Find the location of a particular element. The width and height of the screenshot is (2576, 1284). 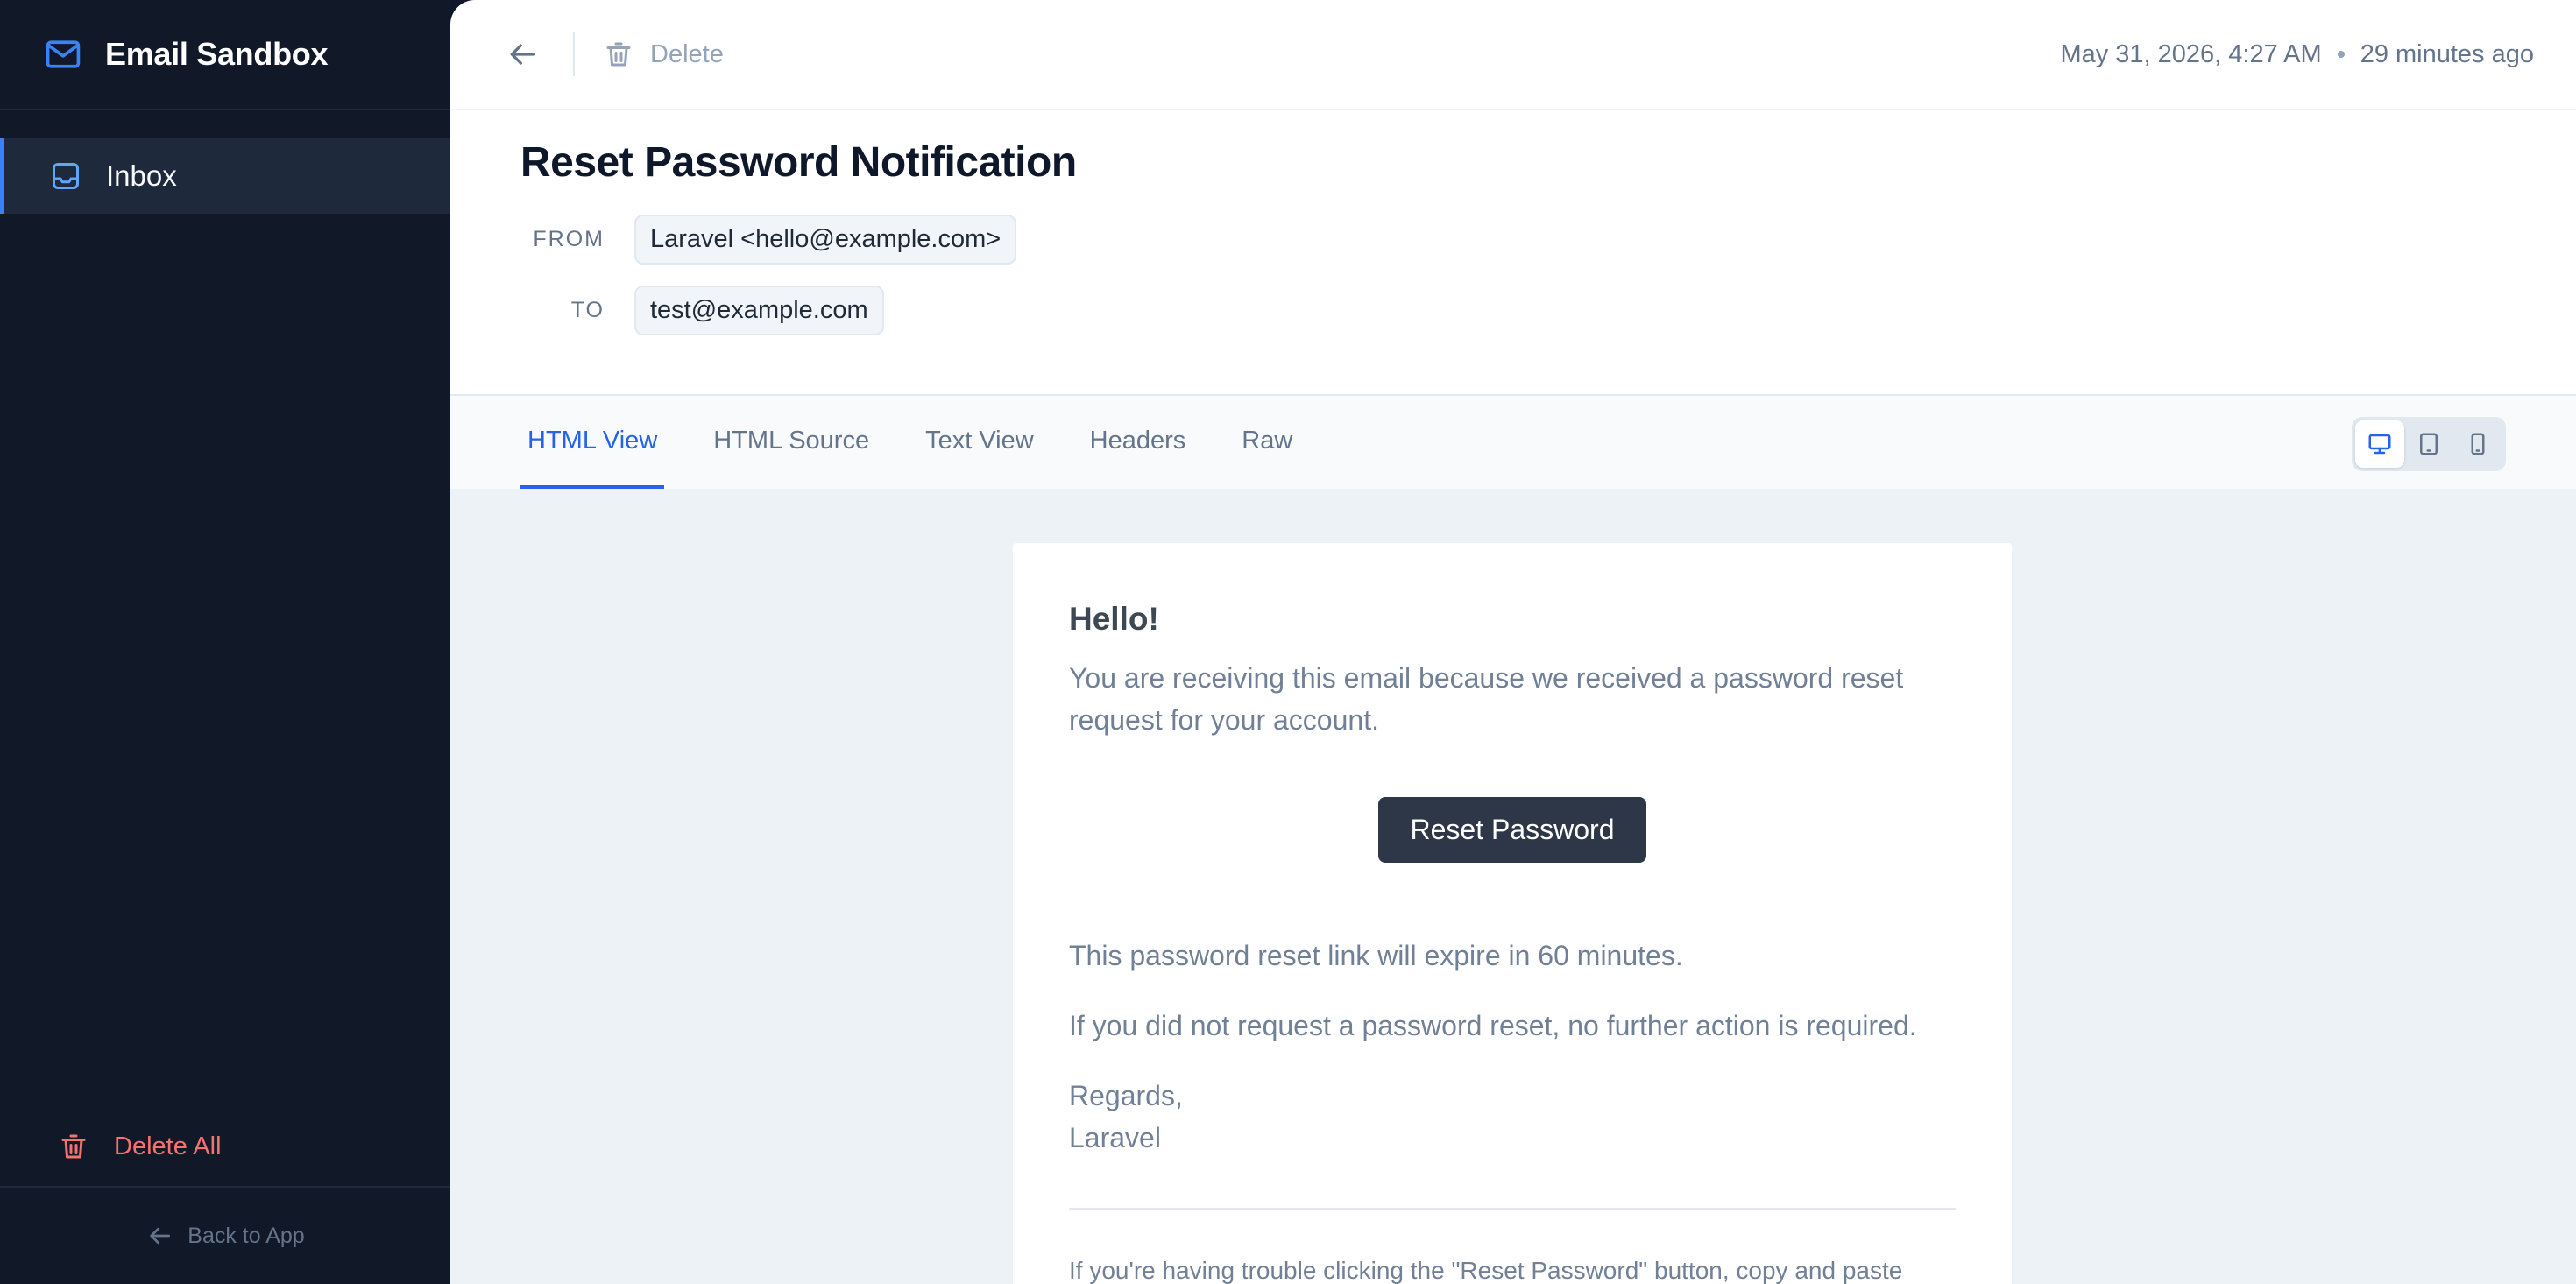

inbox-icon is located at coordinates (65, 176).